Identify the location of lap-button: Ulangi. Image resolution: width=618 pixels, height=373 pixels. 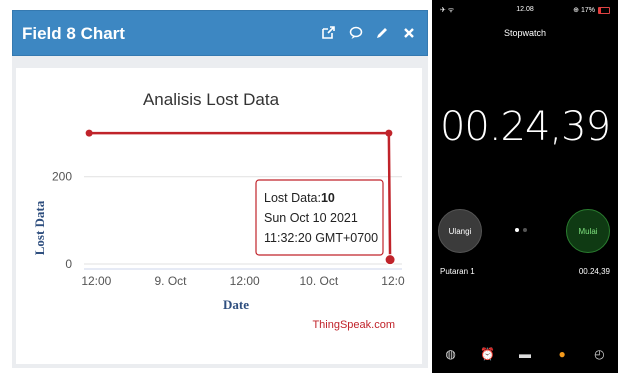
(460, 231).